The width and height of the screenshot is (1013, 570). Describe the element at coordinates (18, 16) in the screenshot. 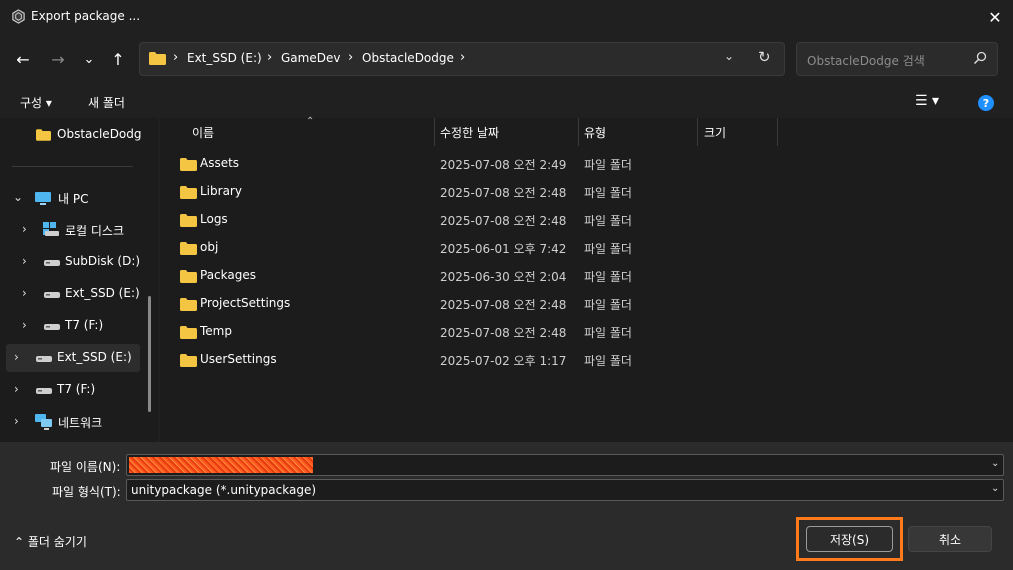

I see `unity-app-icon` at that location.